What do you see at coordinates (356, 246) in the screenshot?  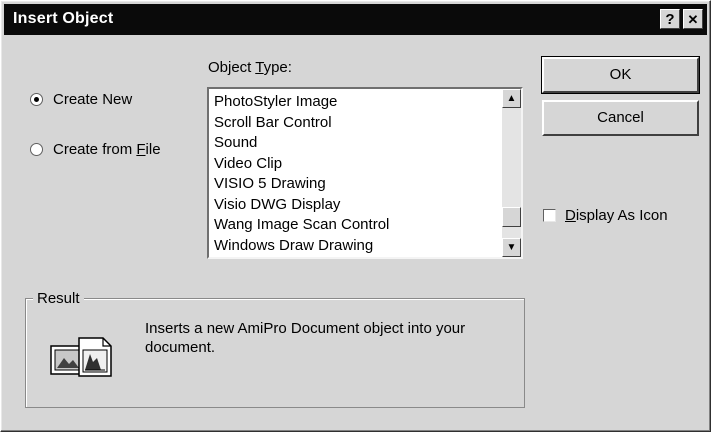 I see `list-item: Windows Draw Drawing` at bounding box center [356, 246].